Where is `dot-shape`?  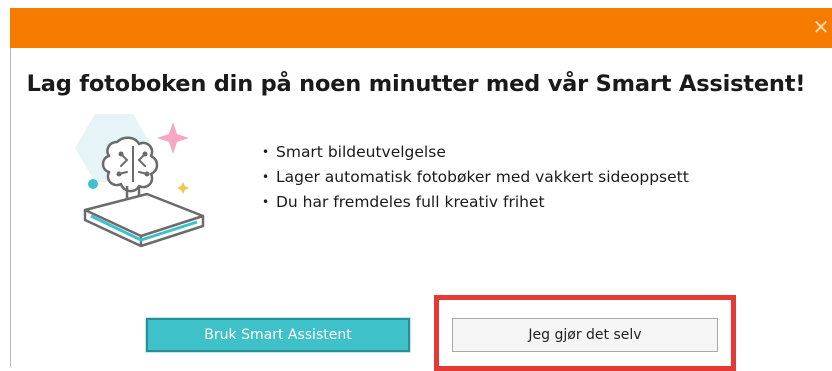
dot-shape is located at coordinates (93, 184).